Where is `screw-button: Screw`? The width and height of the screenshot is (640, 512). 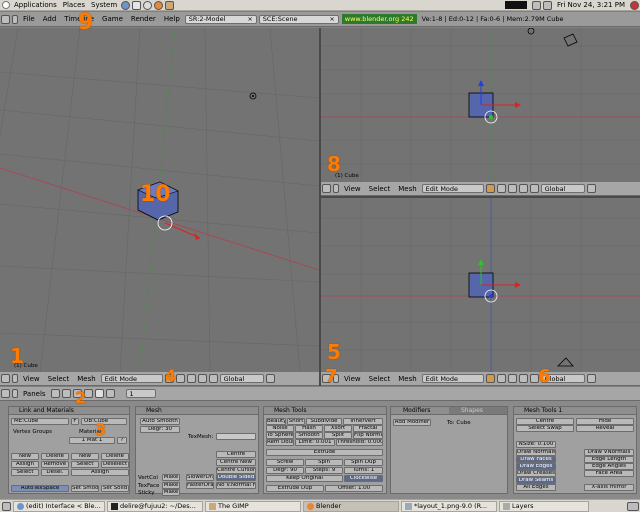 screw-button: Screw is located at coordinates (285, 462).